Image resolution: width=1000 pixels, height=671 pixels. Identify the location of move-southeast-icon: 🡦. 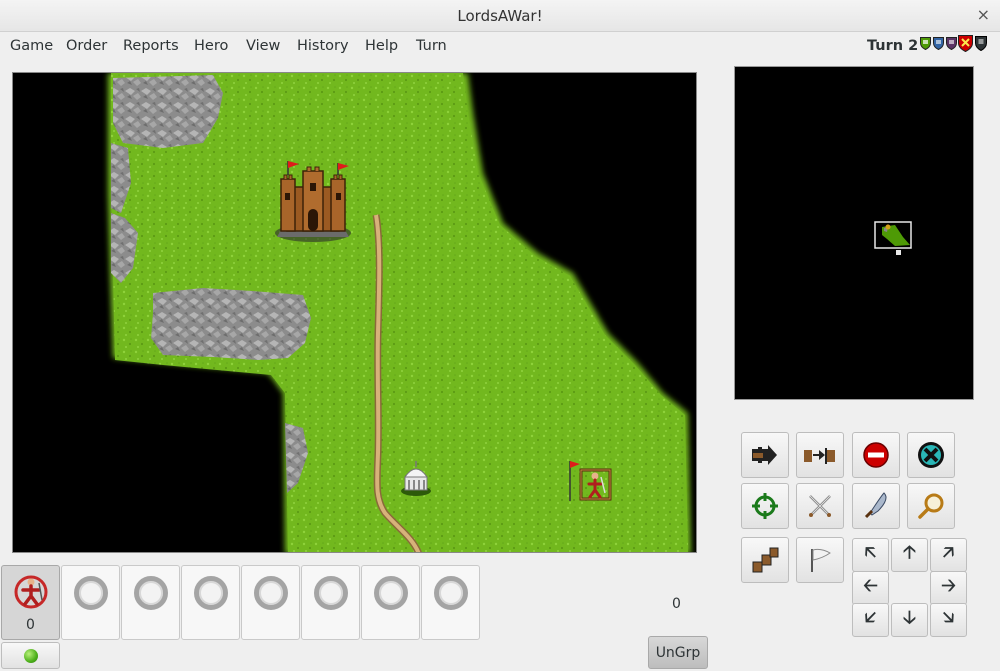
(948, 617).